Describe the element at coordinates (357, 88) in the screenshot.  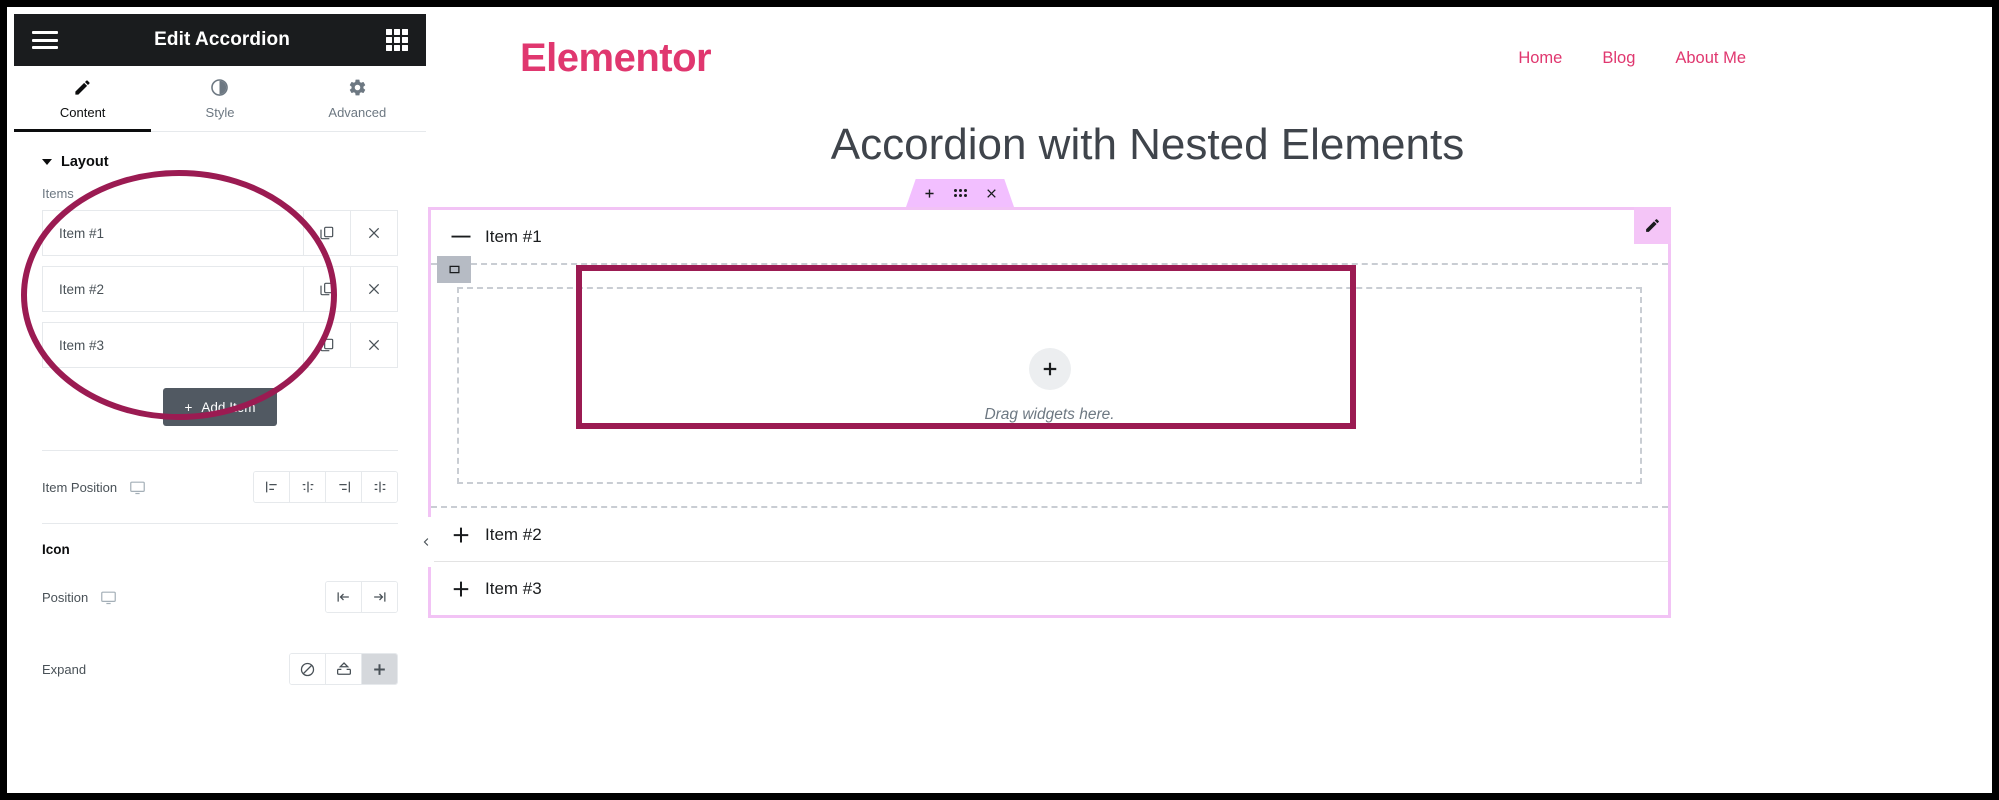
I see `gear-icon` at that location.